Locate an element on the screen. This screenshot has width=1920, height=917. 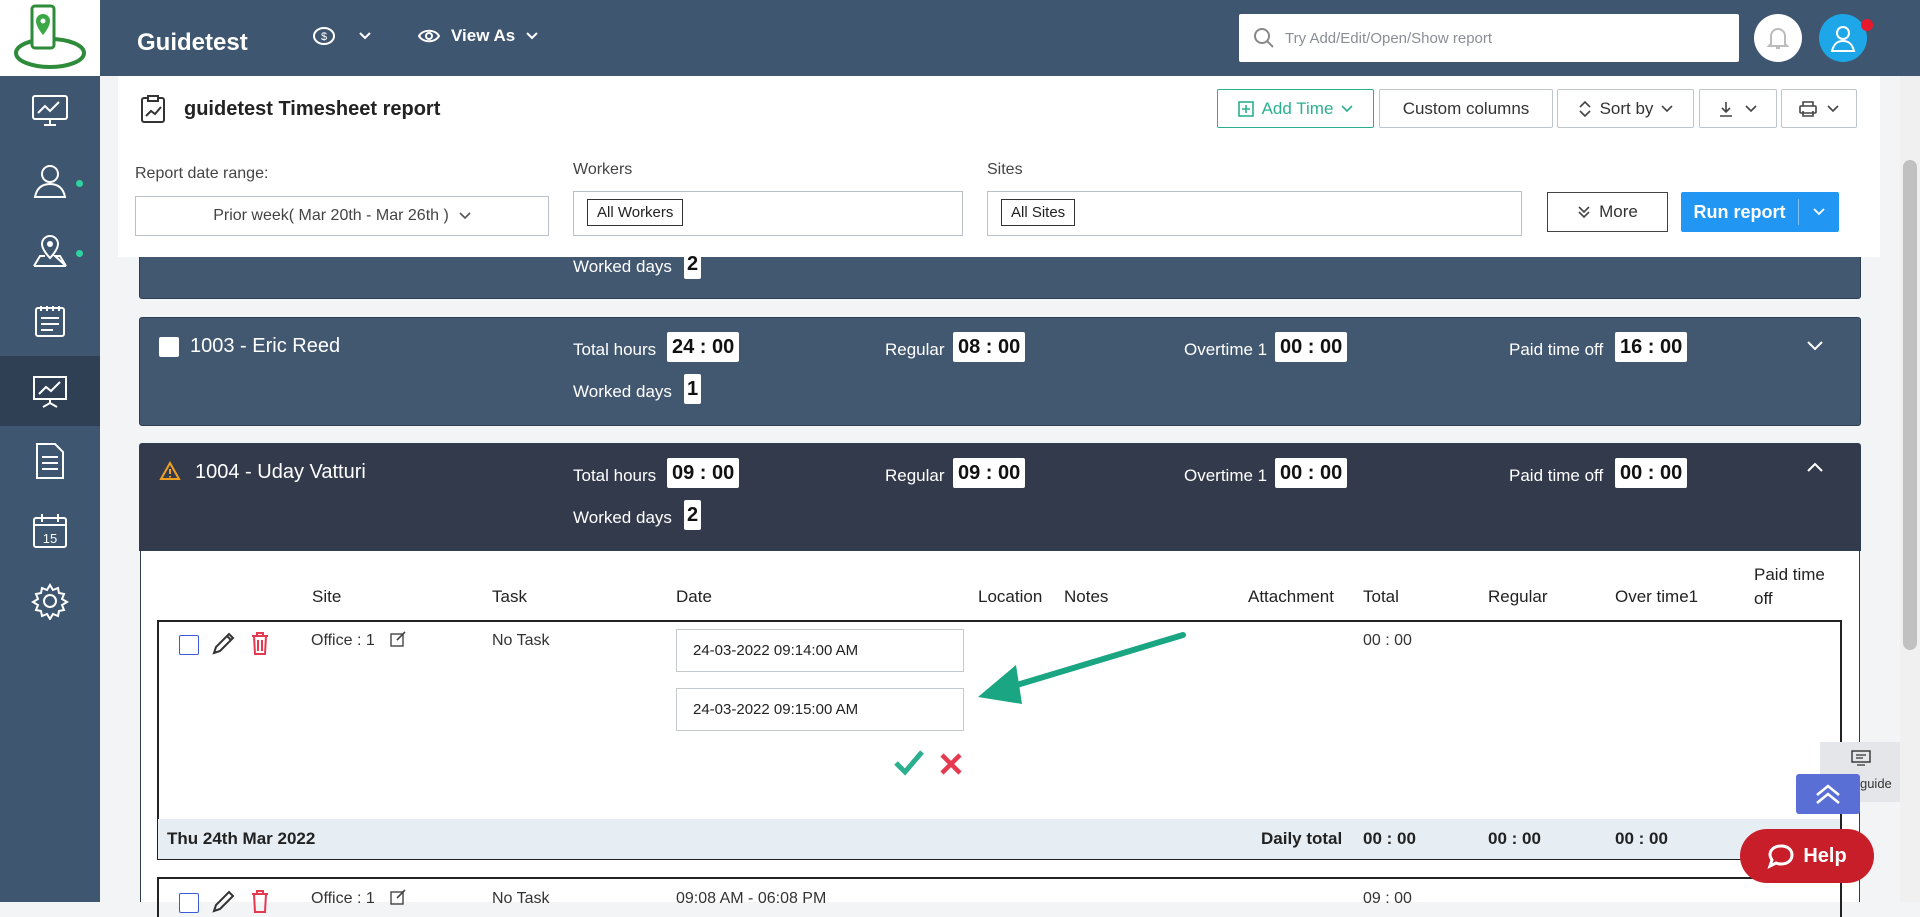
sidebar-item-settings is located at coordinates (50, 601).